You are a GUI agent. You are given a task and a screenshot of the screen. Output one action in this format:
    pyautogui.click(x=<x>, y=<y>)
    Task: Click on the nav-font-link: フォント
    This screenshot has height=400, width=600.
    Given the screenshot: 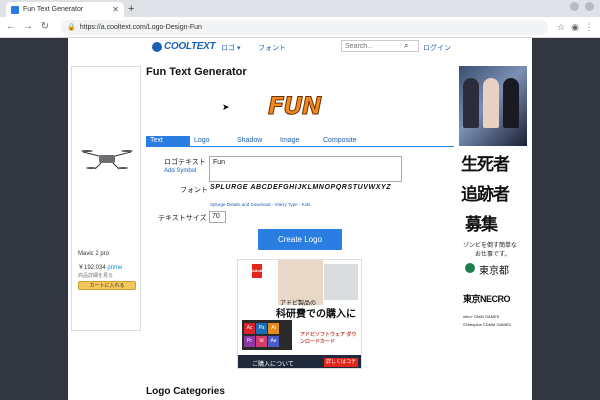 What is the action you would take?
    pyautogui.click(x=272, y=48)
    